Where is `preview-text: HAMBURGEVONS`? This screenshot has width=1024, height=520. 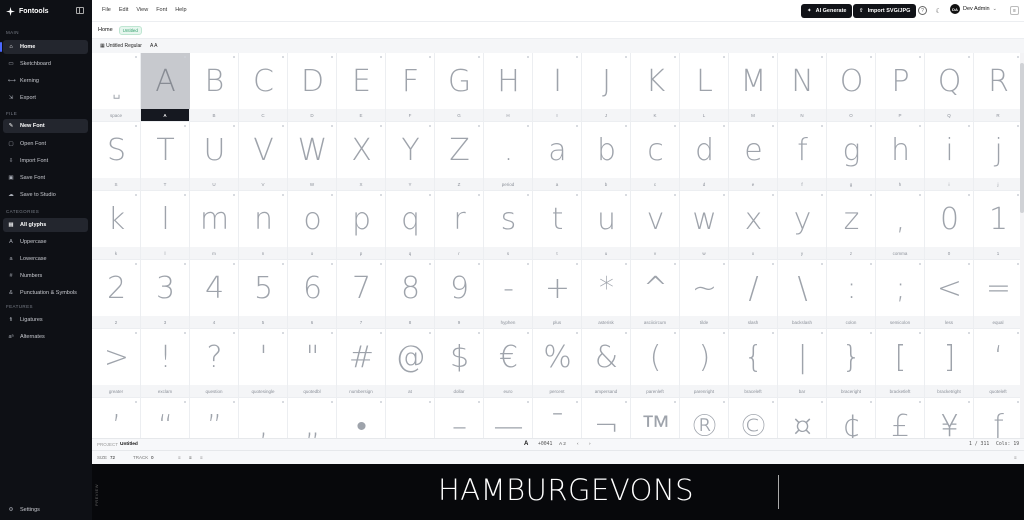
preview-text: HAMBURGEVONS is located at coordinates (566, 490).